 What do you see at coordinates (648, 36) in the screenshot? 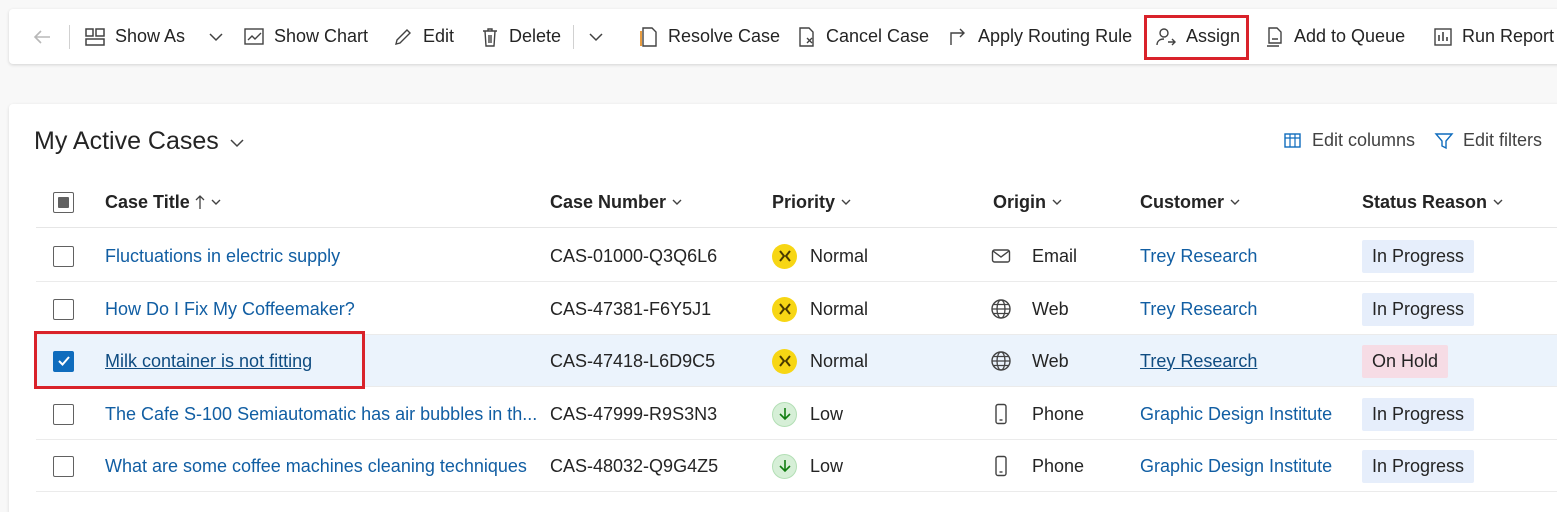
I see `resolve-document-icon` at bounding box center [648, 36].